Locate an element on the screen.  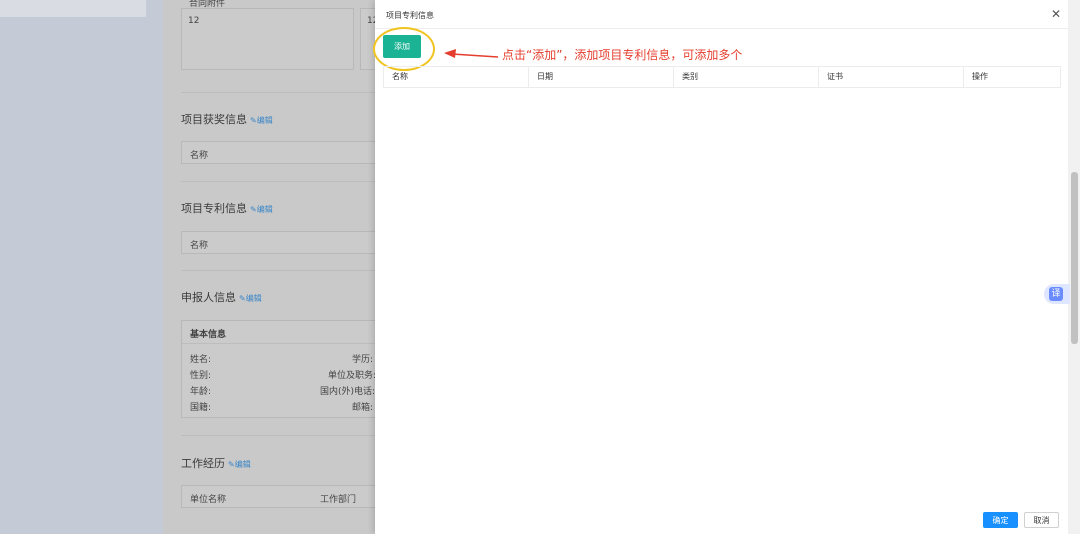
translate-icon: 译 is located at coordinates (1056, 294).